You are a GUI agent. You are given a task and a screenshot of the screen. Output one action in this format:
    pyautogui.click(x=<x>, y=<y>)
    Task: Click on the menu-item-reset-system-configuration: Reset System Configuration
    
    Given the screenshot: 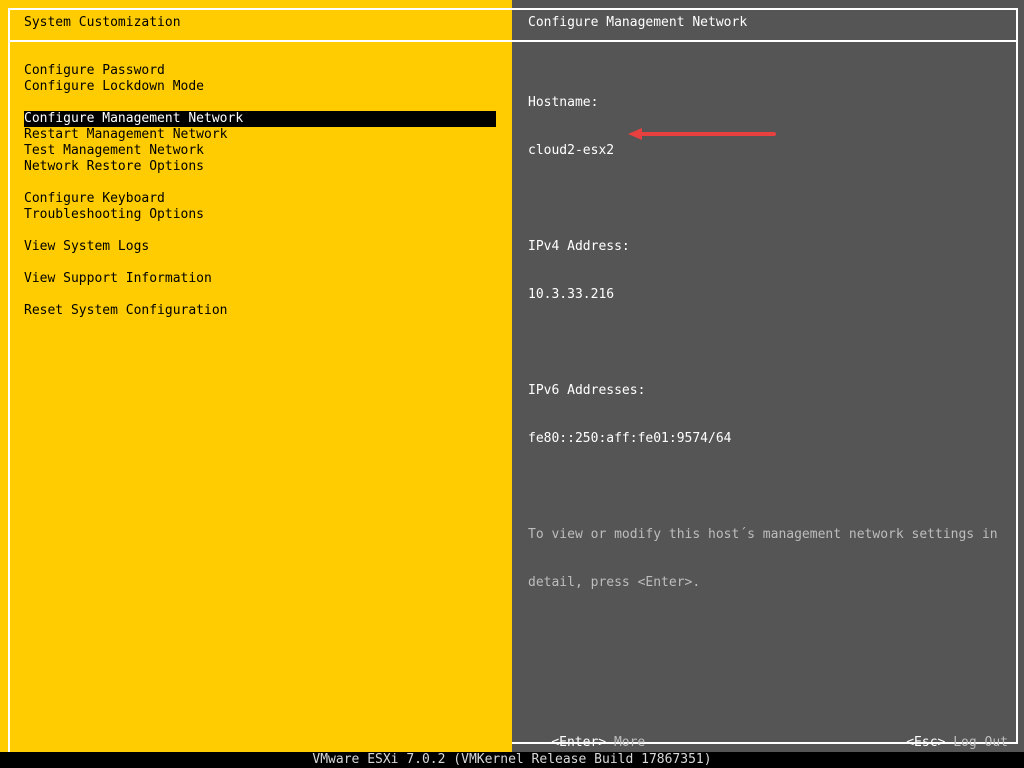 What is the action you would take?
    pyautogui.click(x=260, y=311)
    